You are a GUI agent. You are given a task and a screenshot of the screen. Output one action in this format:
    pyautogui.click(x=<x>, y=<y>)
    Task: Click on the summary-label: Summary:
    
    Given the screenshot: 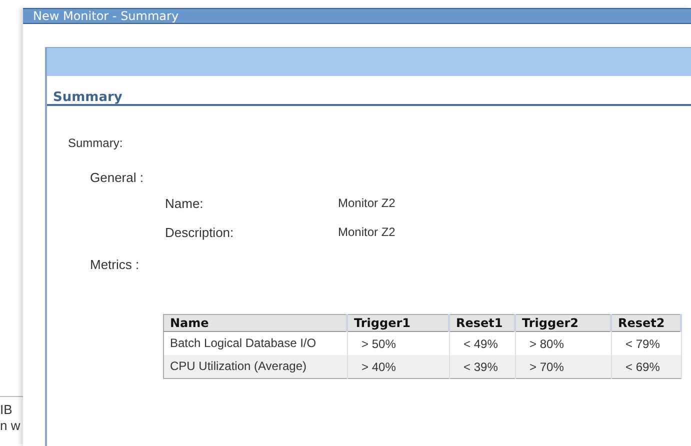 What is the action you would take?
    pyautogui.click(x=95, y=143)
    